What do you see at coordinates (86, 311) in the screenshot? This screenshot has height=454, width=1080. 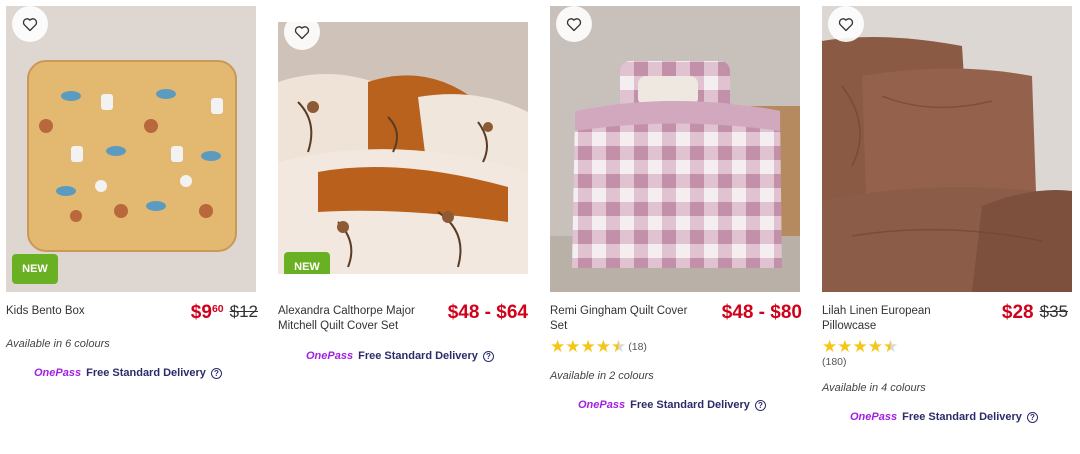 I see `product-name: Kids Bento Box` at bounding box center [86, 311].